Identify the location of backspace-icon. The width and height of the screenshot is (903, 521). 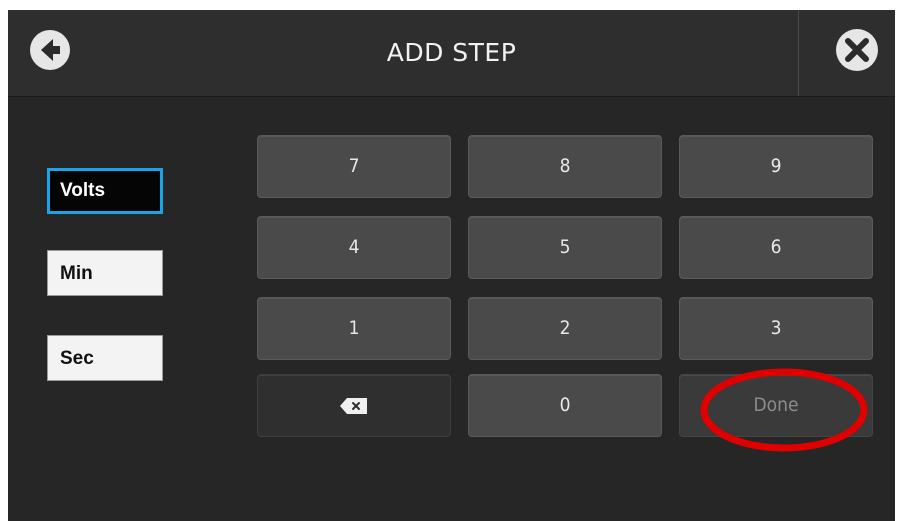
(353, 405).